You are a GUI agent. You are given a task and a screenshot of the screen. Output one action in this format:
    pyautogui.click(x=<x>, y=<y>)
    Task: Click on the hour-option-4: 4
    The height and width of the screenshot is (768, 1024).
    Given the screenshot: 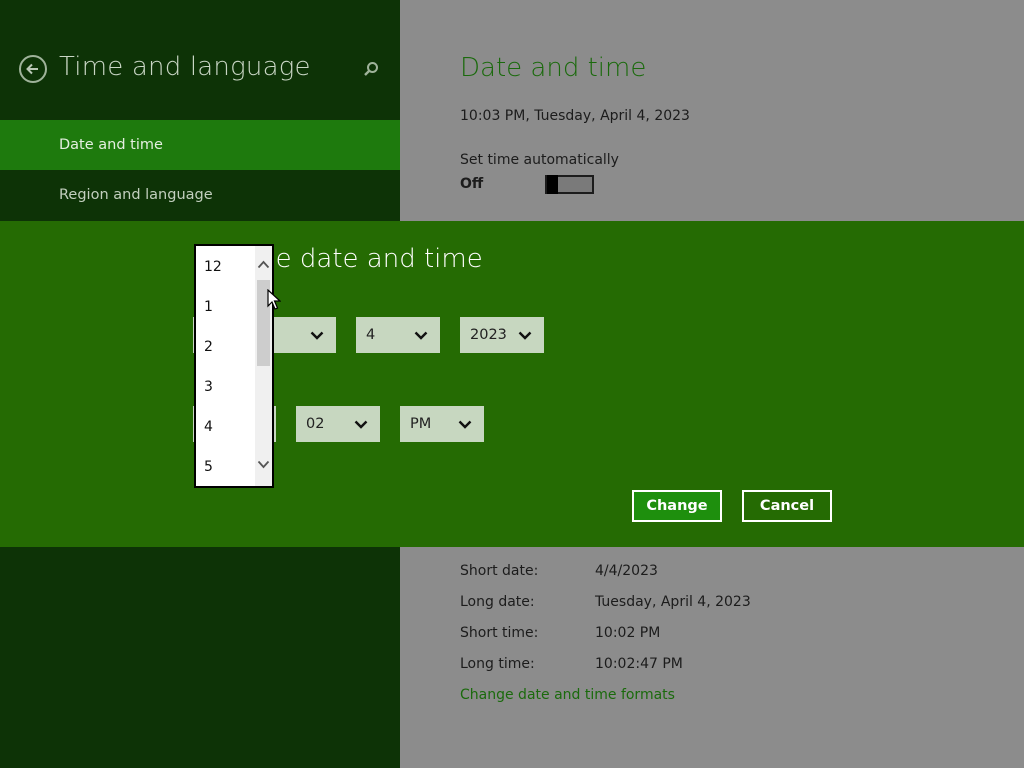 What is the action you would take?
    pyautogui.click(x=208, y=427)
    